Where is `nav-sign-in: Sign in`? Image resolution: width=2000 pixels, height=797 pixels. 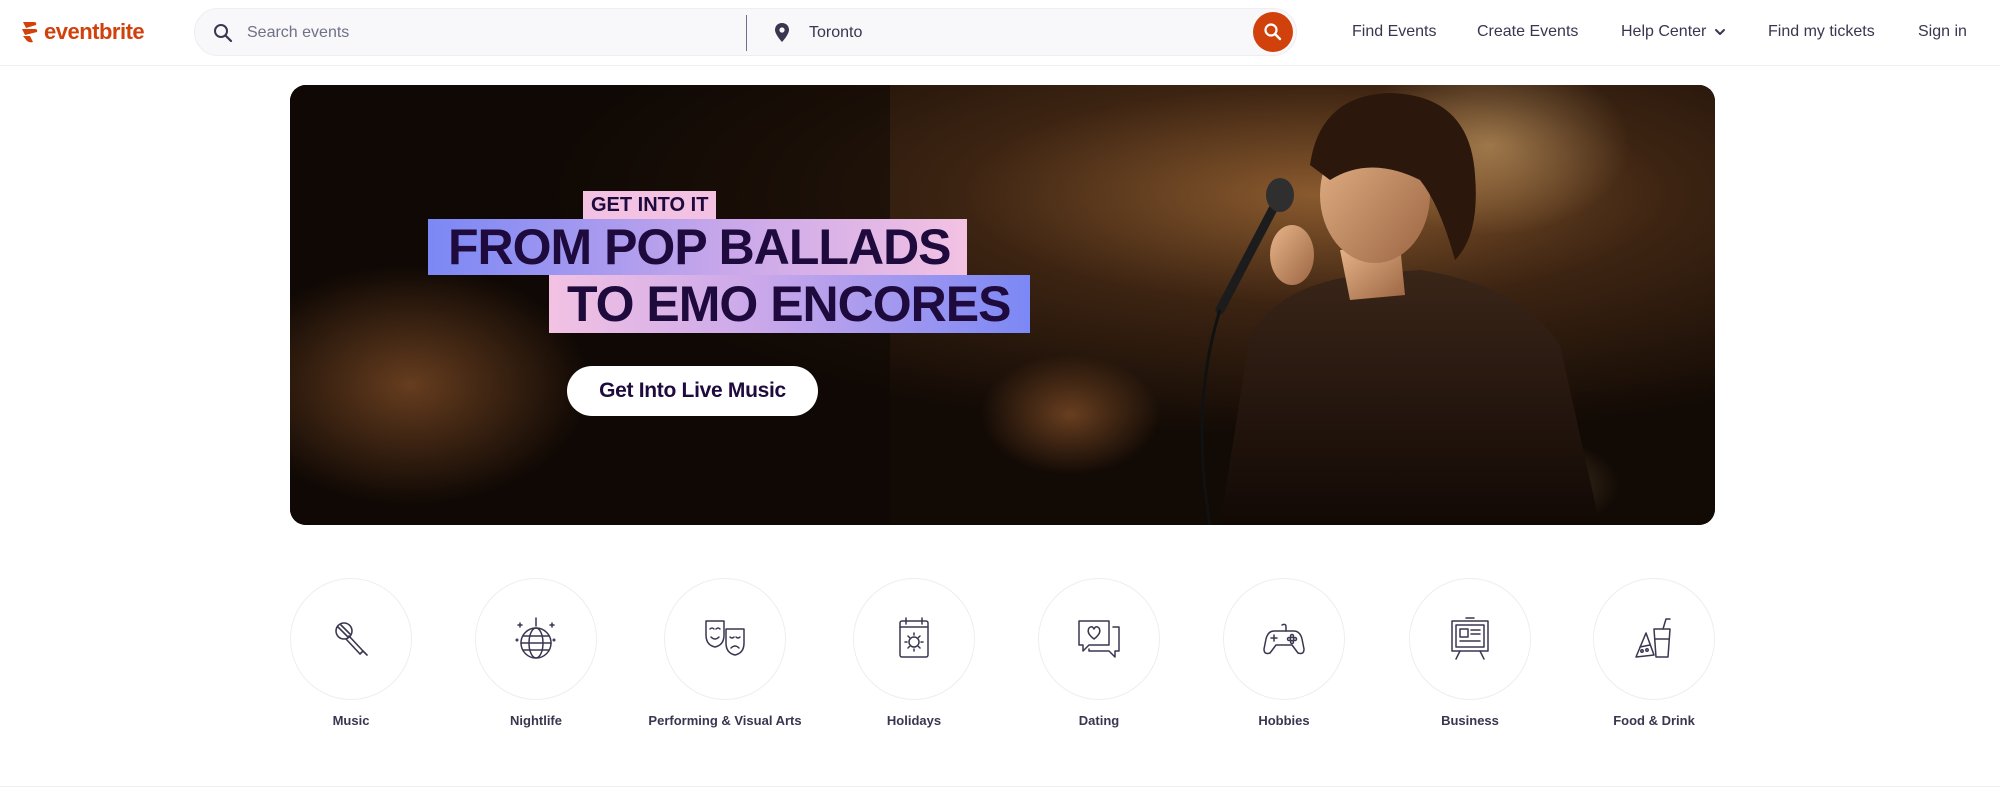
nav-sign-in: Sign in is located at coordinates (1942, 32).